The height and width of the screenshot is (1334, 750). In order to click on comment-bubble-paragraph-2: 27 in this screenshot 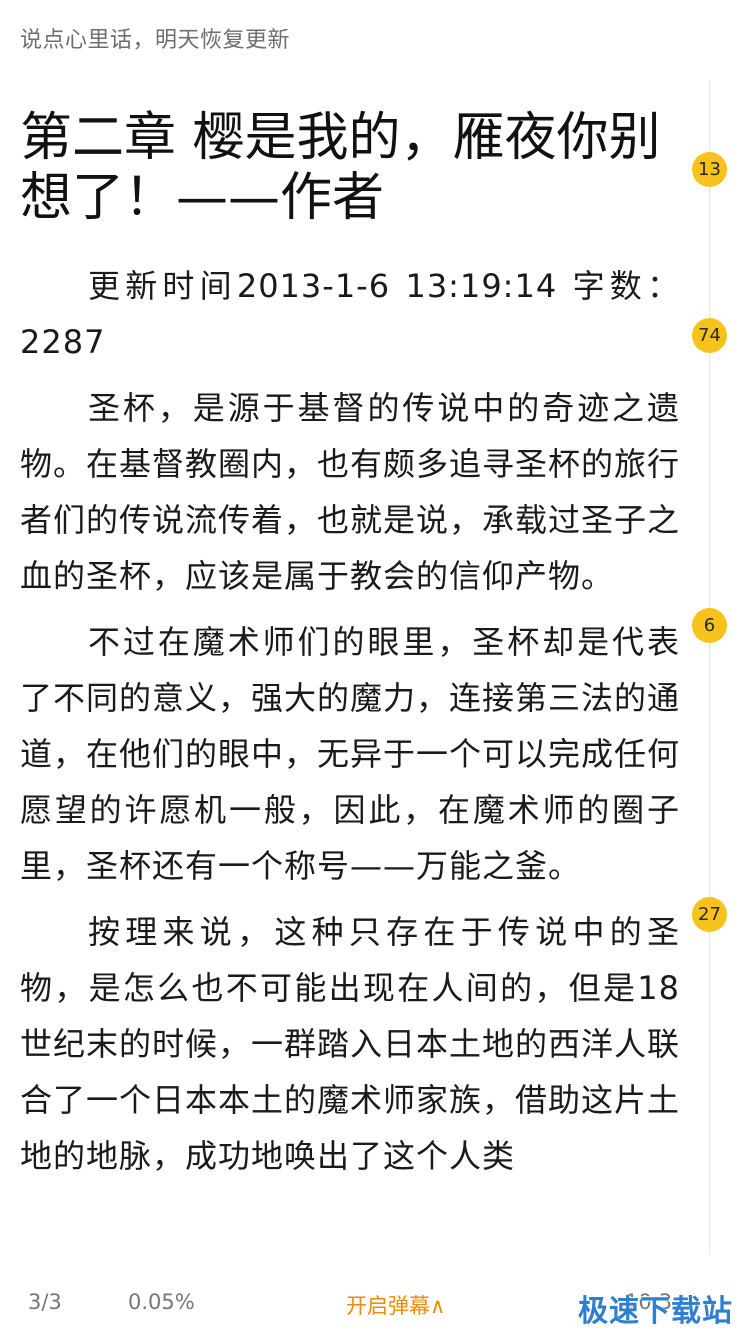, I will do `click(709, 914)`.